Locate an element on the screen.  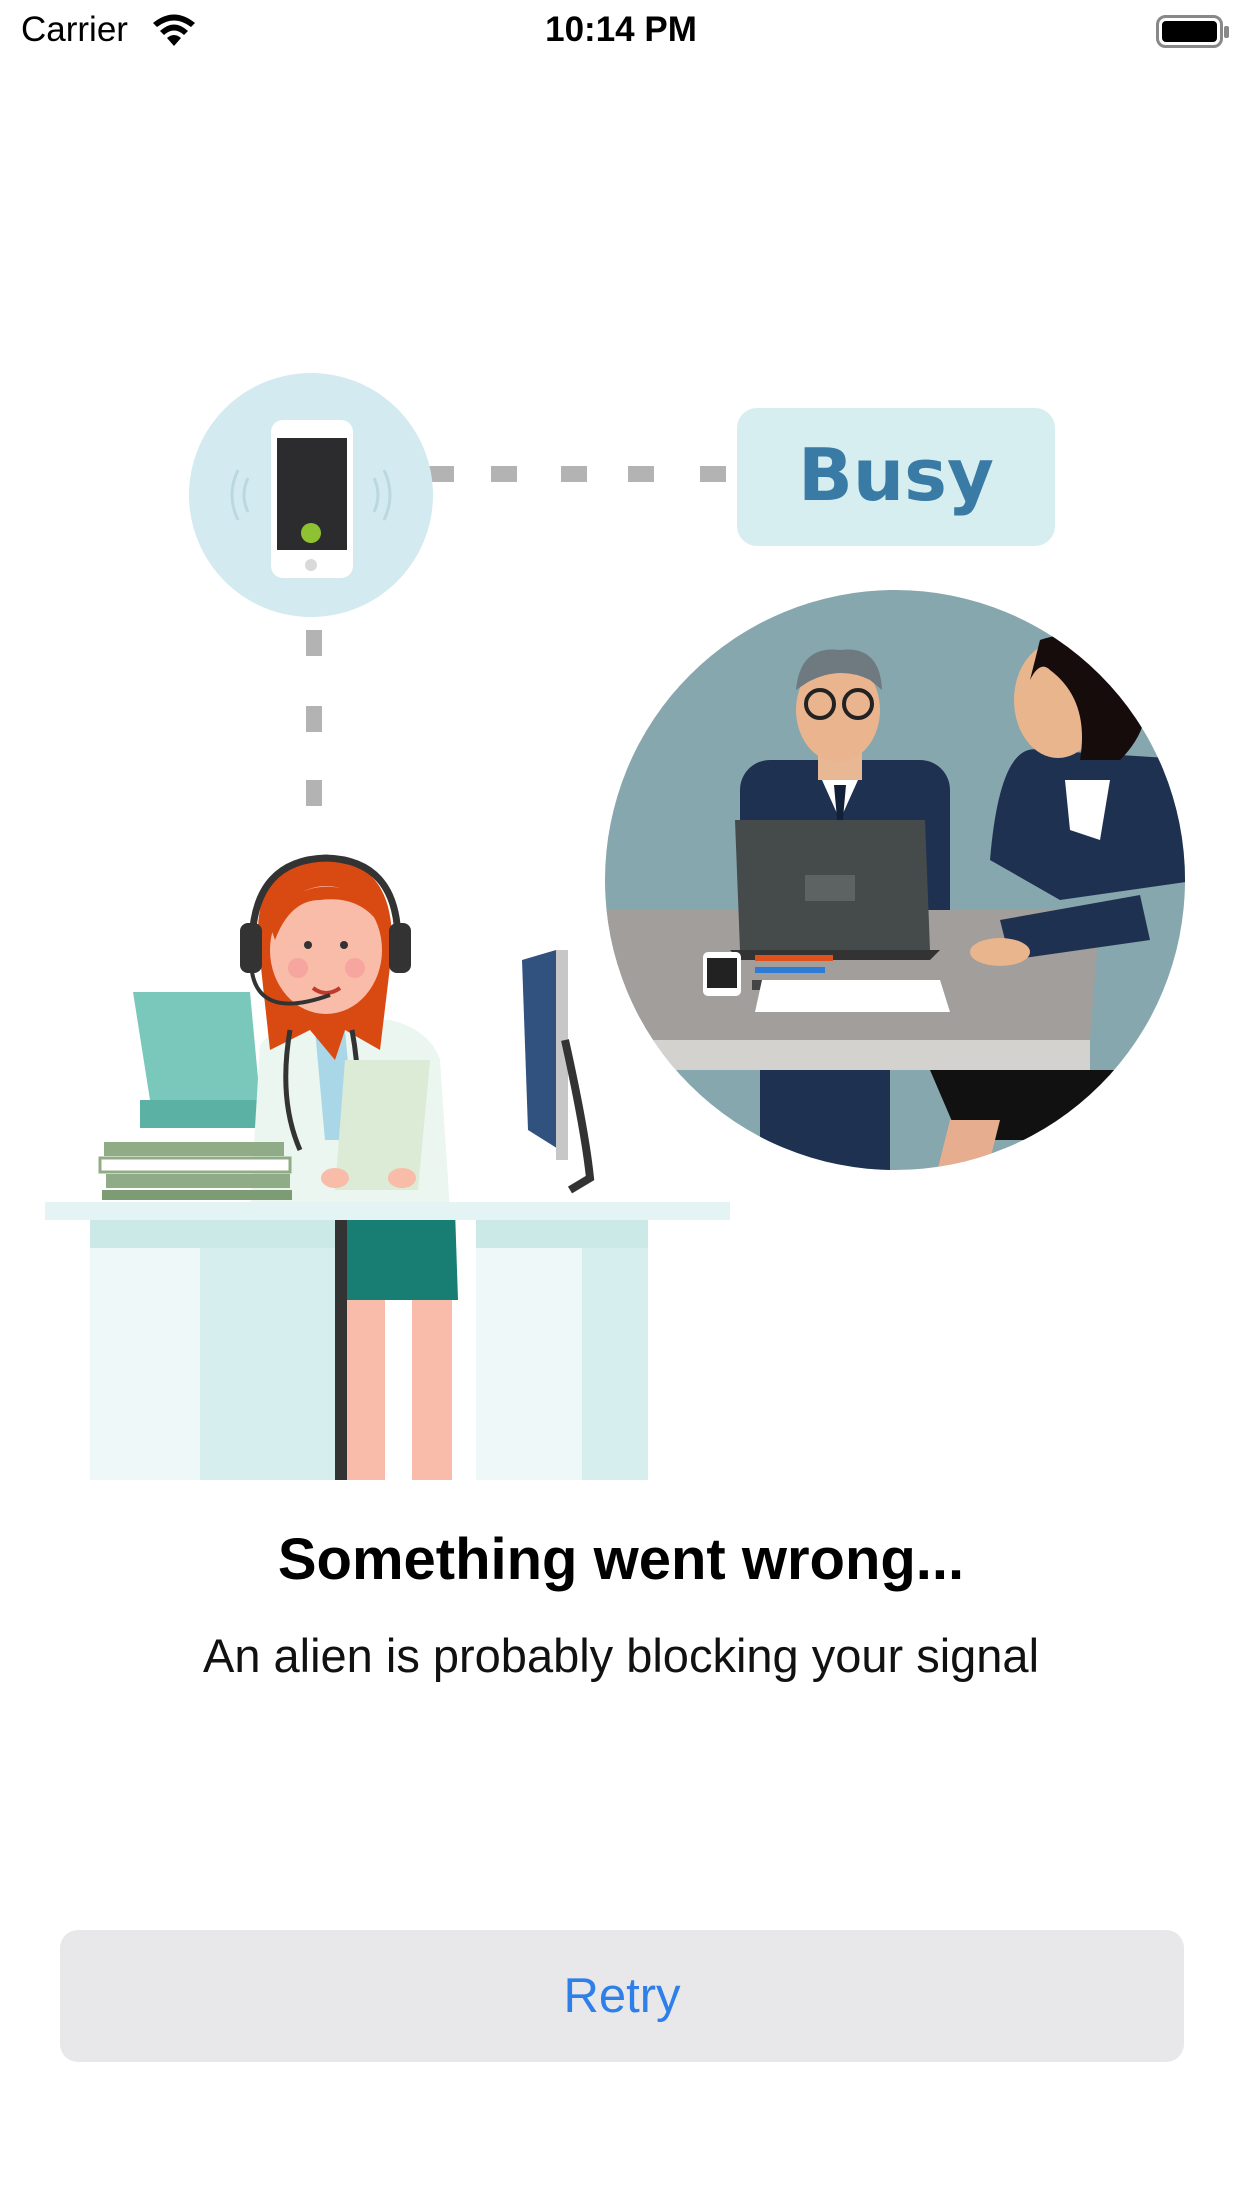
status-time: 10:14 PM is located at coordinates (621, 29).